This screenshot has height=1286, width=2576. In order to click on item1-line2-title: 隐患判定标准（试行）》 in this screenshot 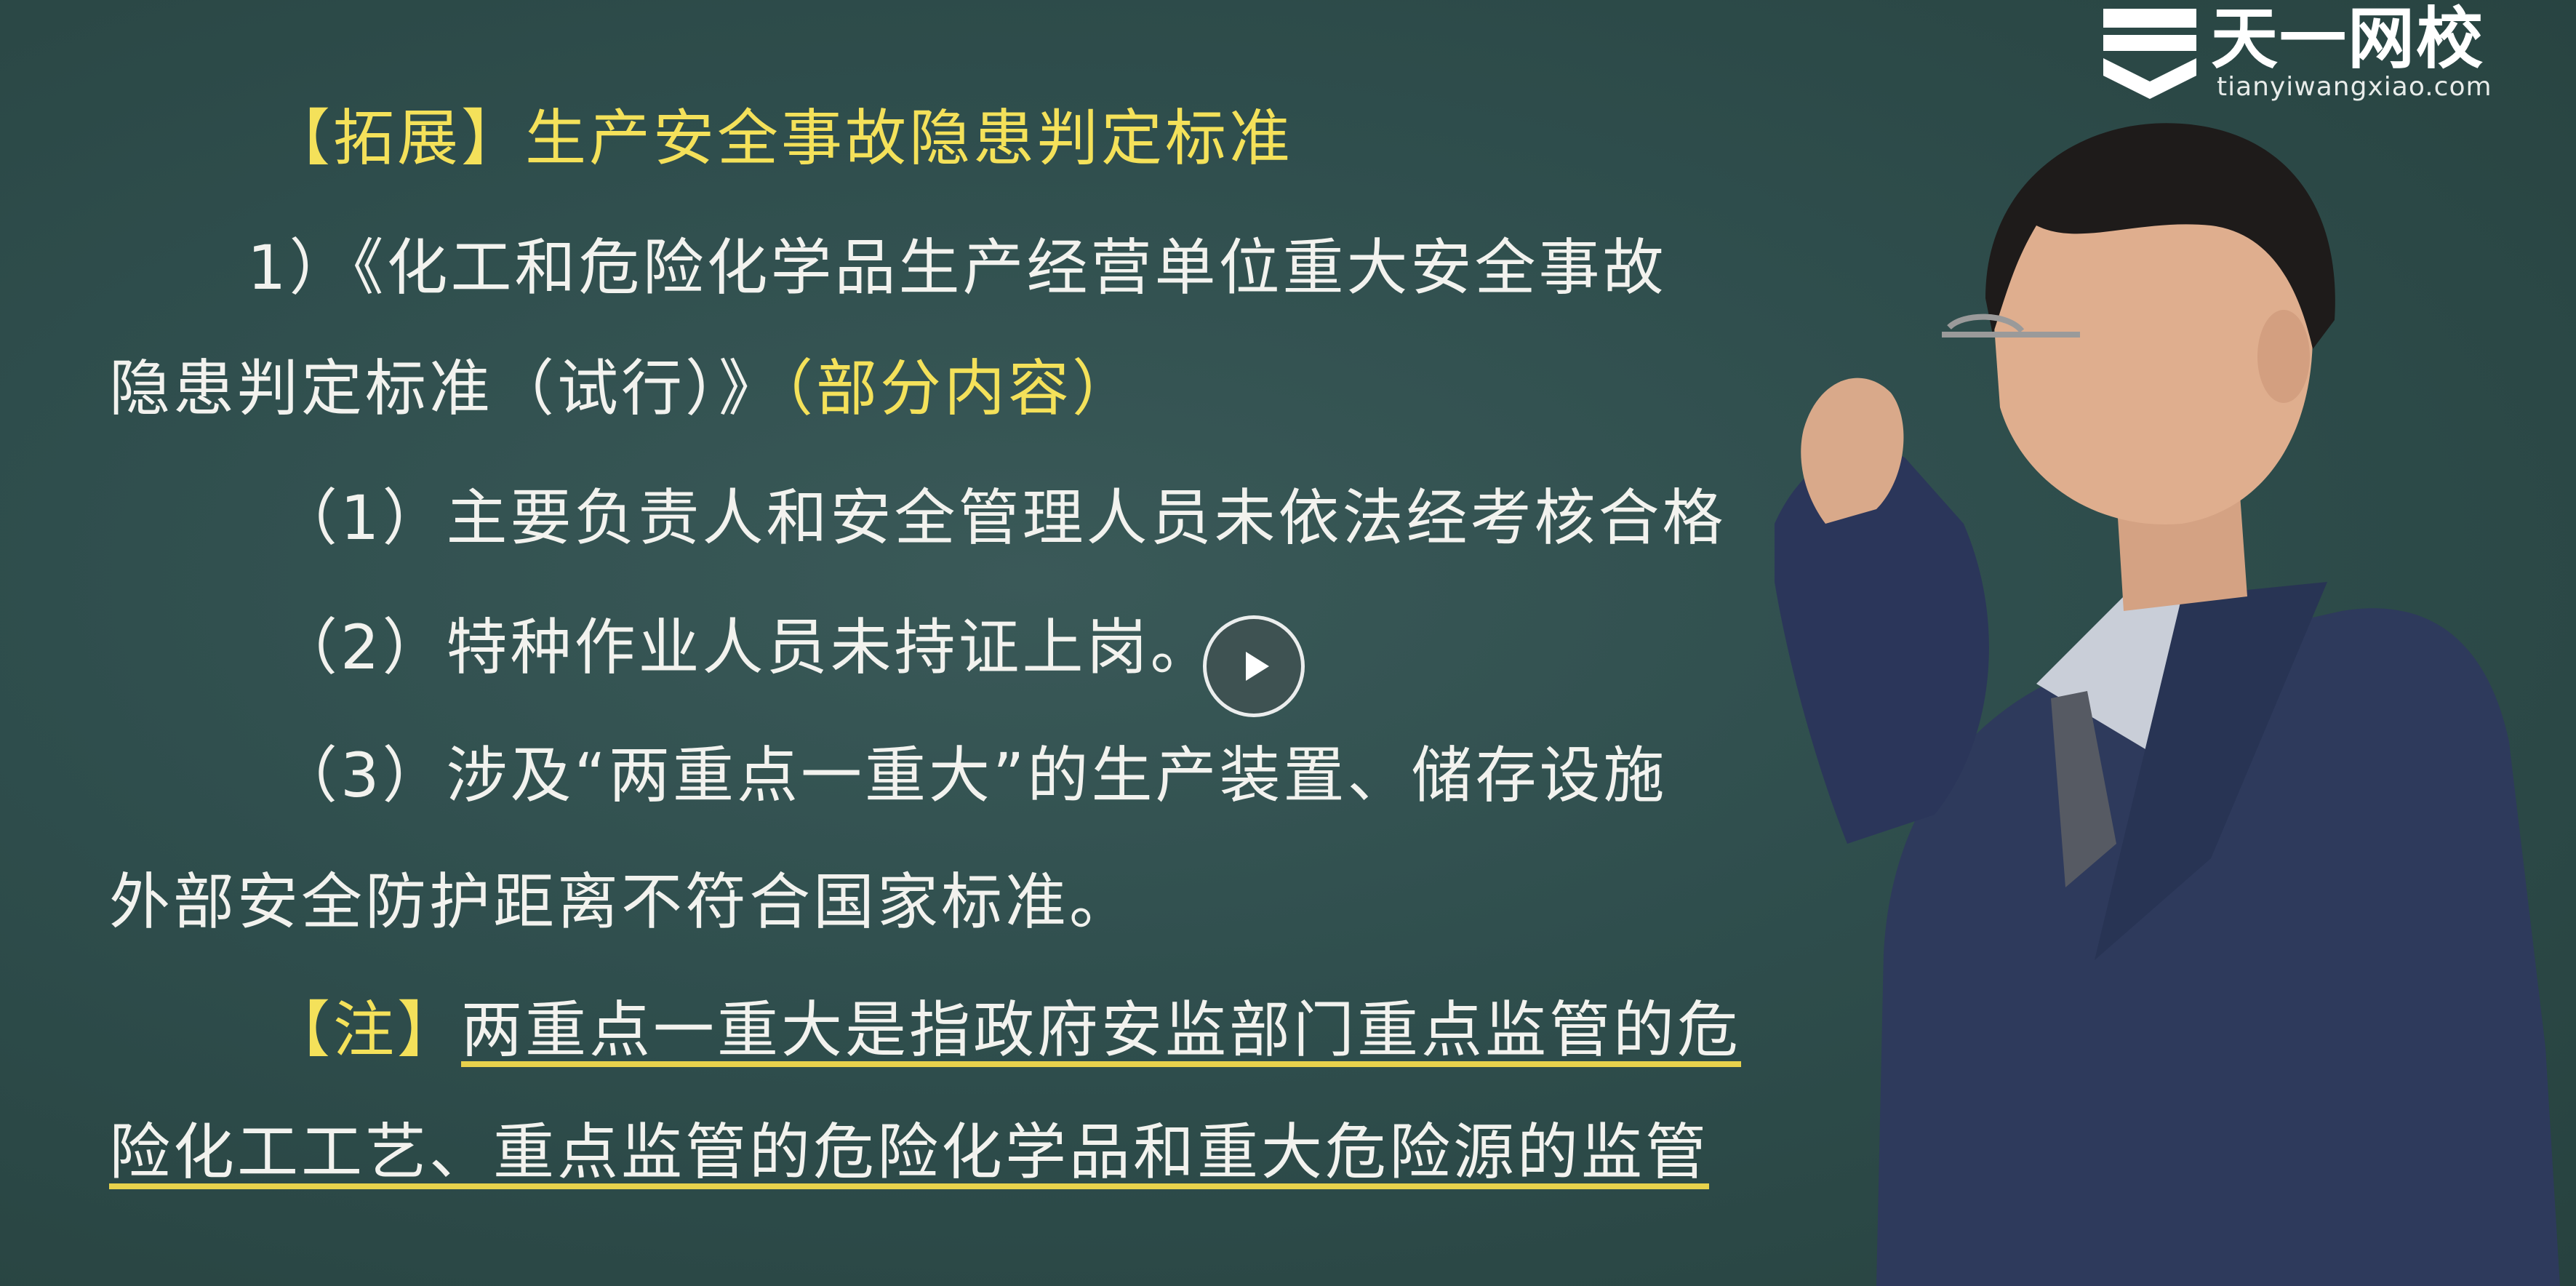, I will do `click(446, 388)`.